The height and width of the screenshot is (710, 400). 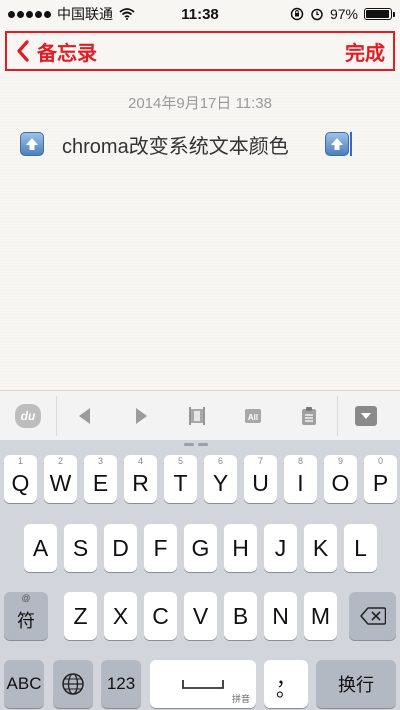 What do you see at coordinates (297, 14) in the screenshot?
I see `rotation-lock-icon` at bounding box center [297, 14].